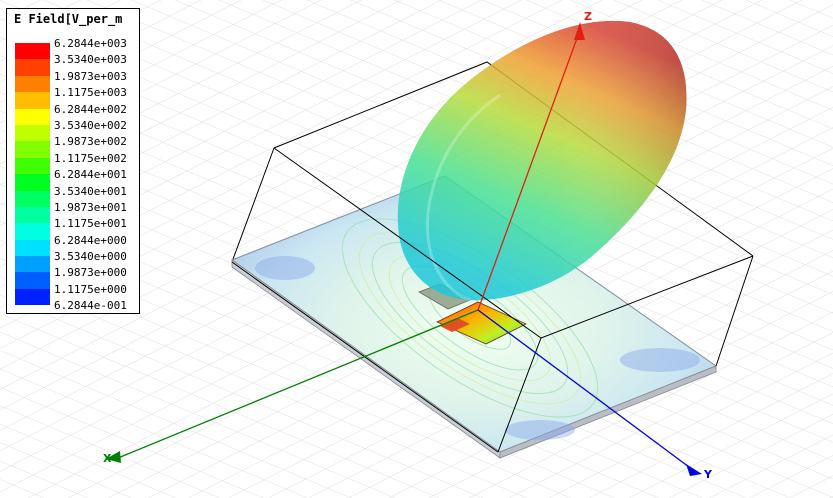 This screenshot has height=498, width=833. I want to click on legend-value: 1.1175e+001, so click(90, 224).